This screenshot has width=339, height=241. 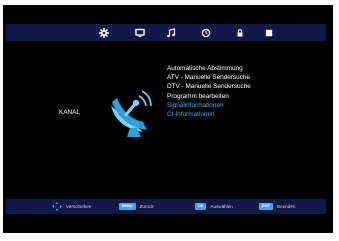 What do you see at coordinates (69, 112) in the screenshot?
I see `section-label: KANAL` at bounding box center [69, 112].